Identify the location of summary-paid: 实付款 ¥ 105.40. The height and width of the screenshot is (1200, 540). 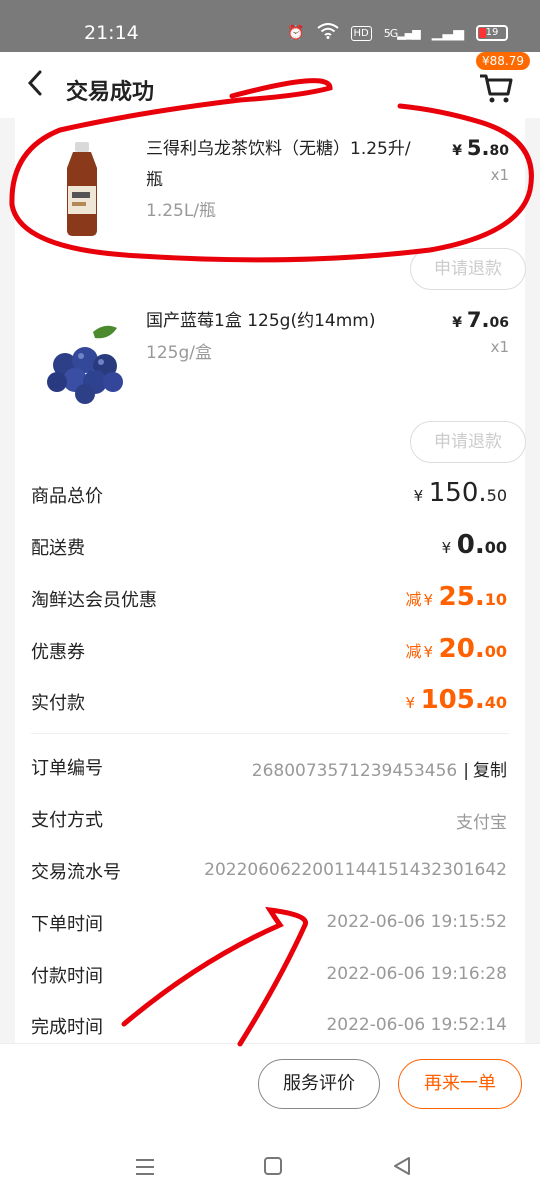
(269, 702).